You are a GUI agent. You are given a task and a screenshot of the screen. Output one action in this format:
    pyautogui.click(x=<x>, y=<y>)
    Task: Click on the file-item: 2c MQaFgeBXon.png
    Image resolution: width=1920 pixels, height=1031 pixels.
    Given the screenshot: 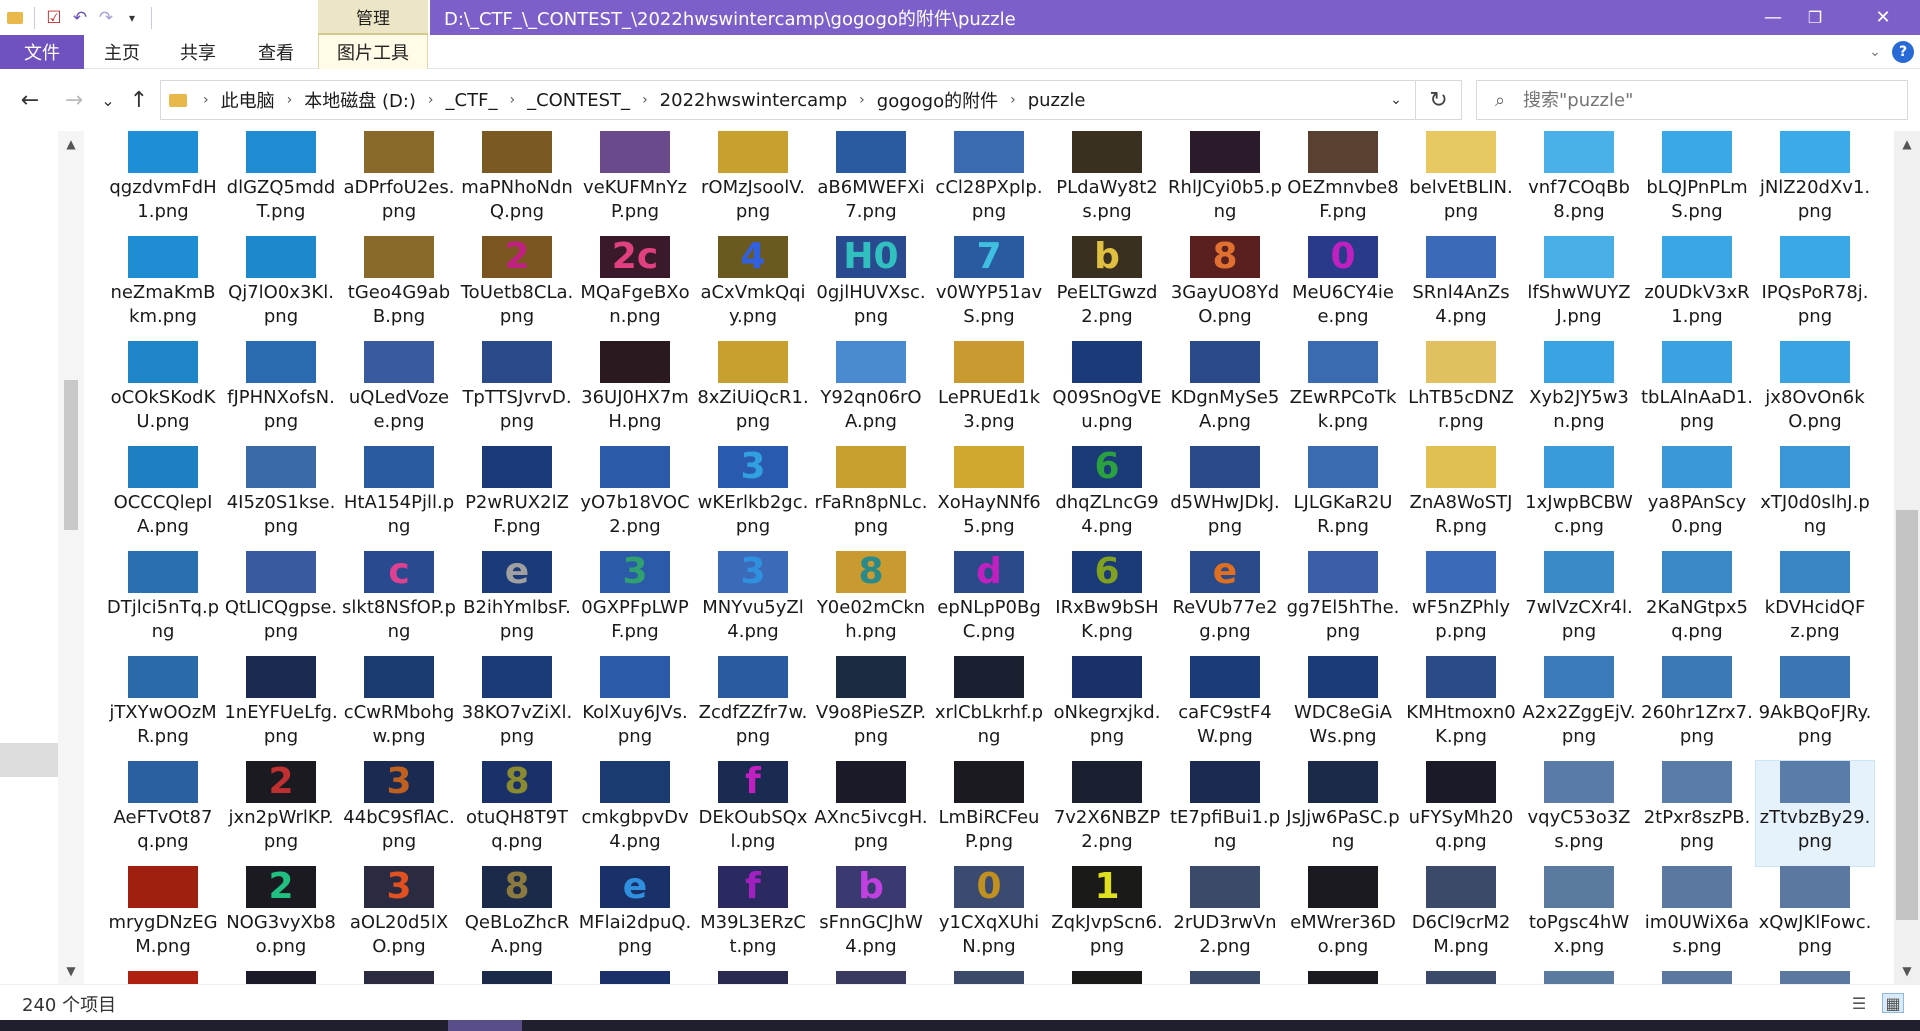 What is the action you would take?
    pyautogui.click(x=635, y=288)
    